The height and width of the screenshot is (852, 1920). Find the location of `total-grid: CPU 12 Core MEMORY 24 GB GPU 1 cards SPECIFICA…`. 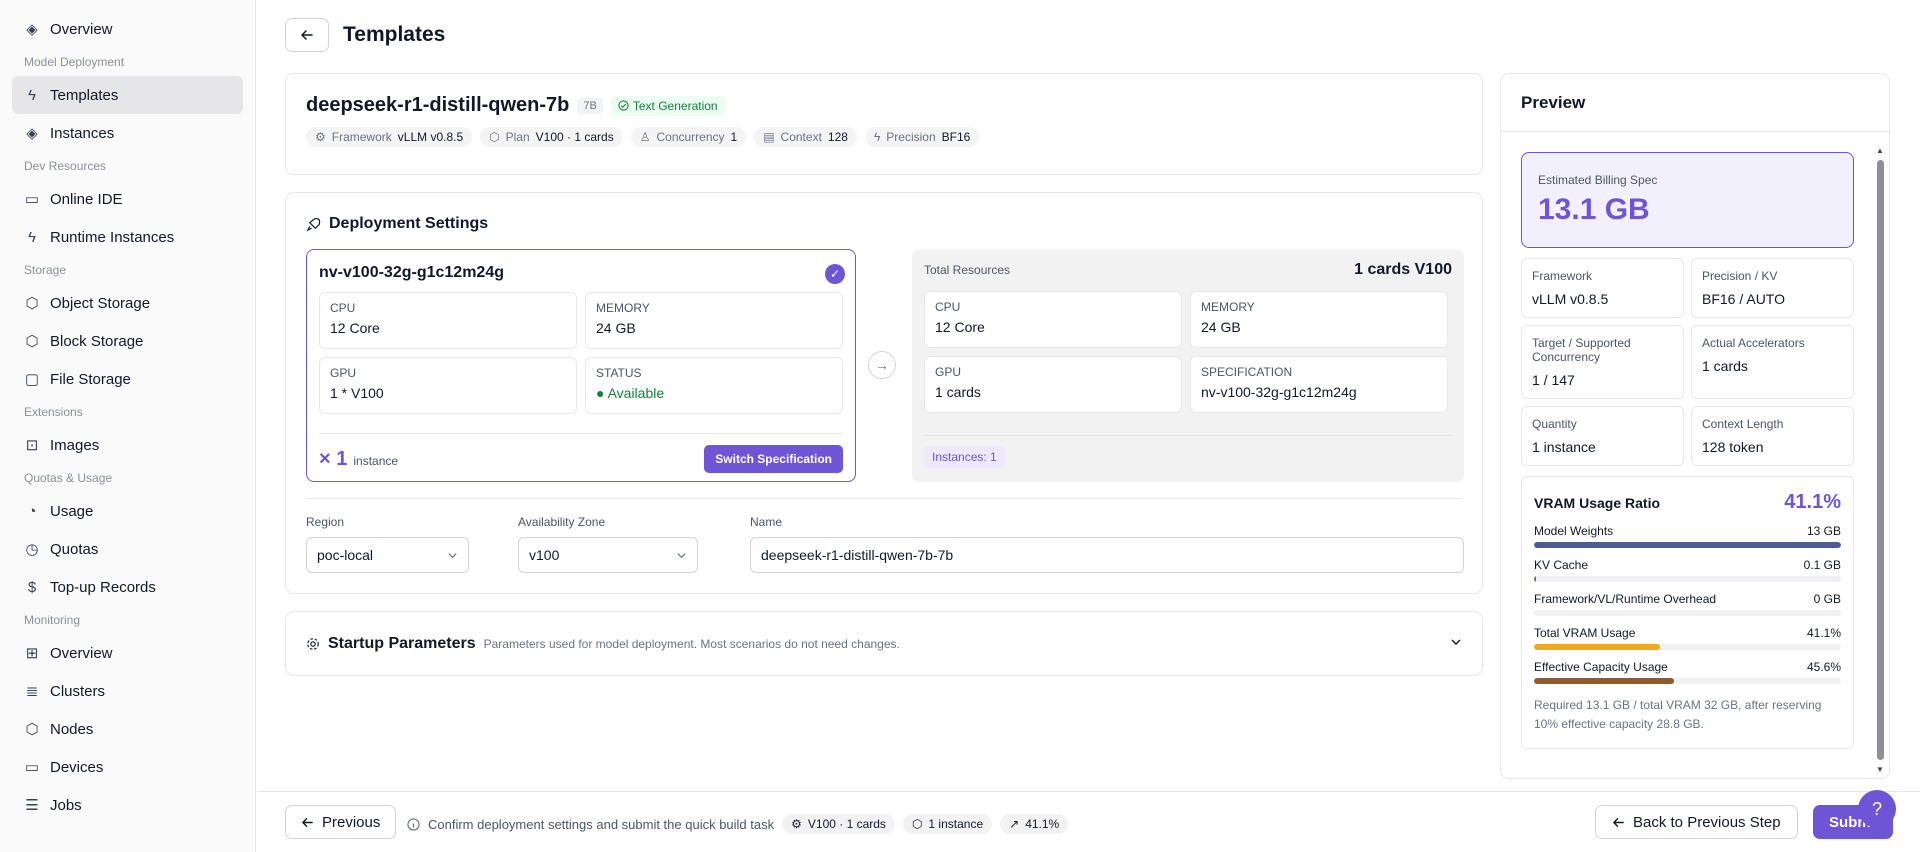

total-grid: CPU 12 Core MEMORY 24 GB GPU 1 cards SPECIFICA… is located at coordinates (1188, 352).